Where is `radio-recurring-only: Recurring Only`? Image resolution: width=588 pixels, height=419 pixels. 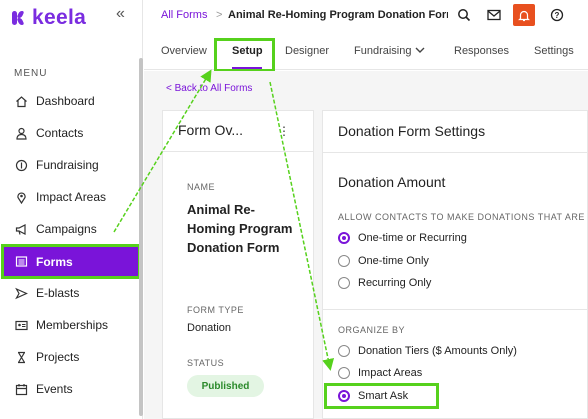 radio-recurring-only: Recurring Only is located at coordinates (384, 283).